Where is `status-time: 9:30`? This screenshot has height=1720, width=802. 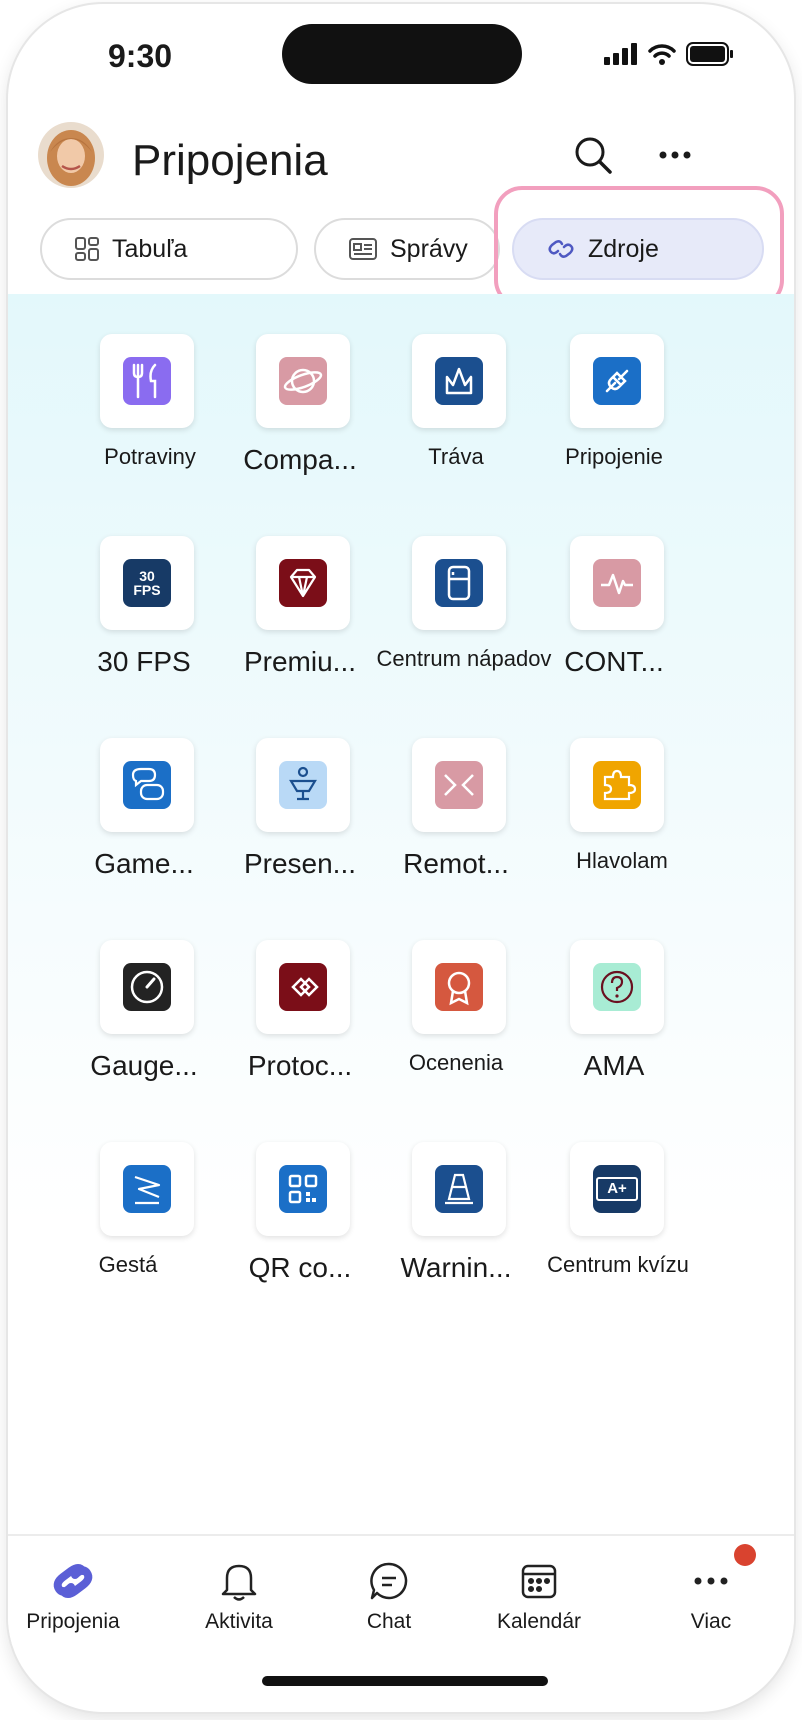 status-time: 9:30 is located at coordinates (140, 56).